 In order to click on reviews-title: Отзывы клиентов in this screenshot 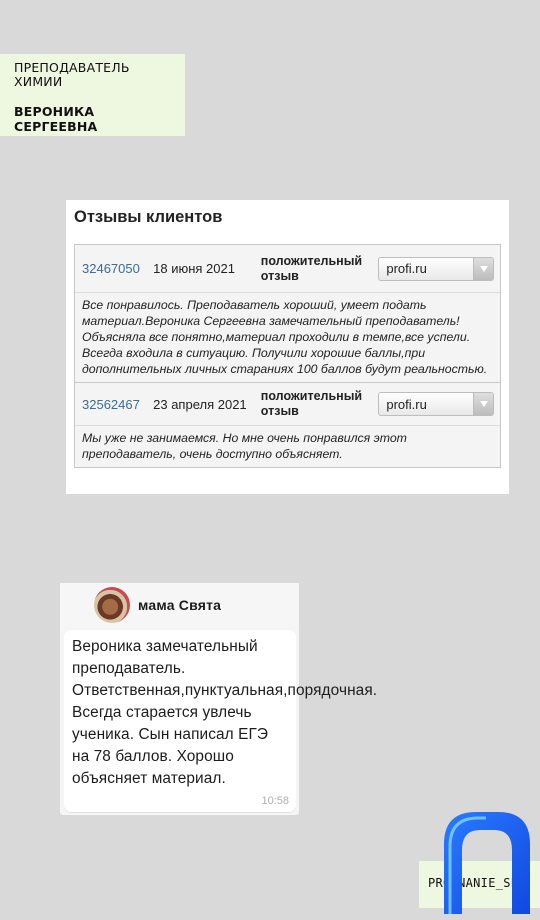, I will do `click(148, 217)`.